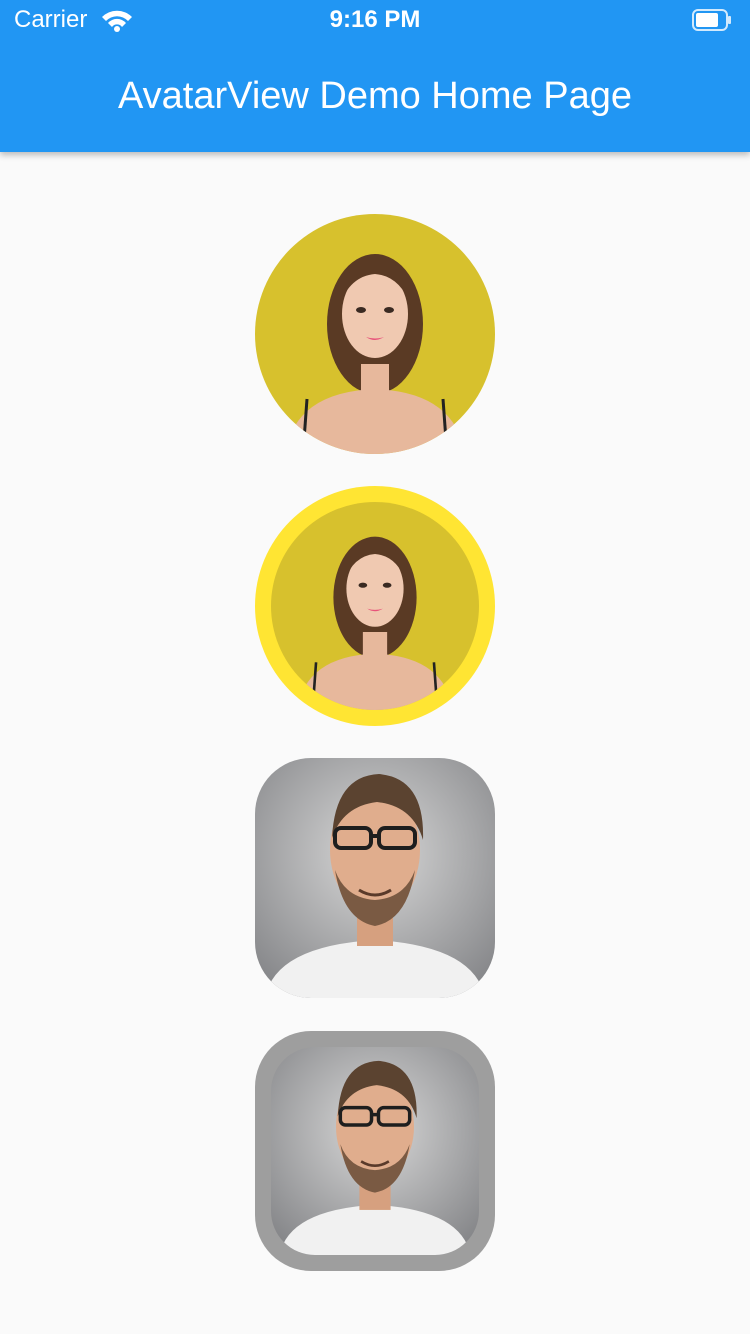 The height and width of the screenshot is (1334, 750). I want to click on page-title: AvatarView Demo Home Page, so click(375, 96).